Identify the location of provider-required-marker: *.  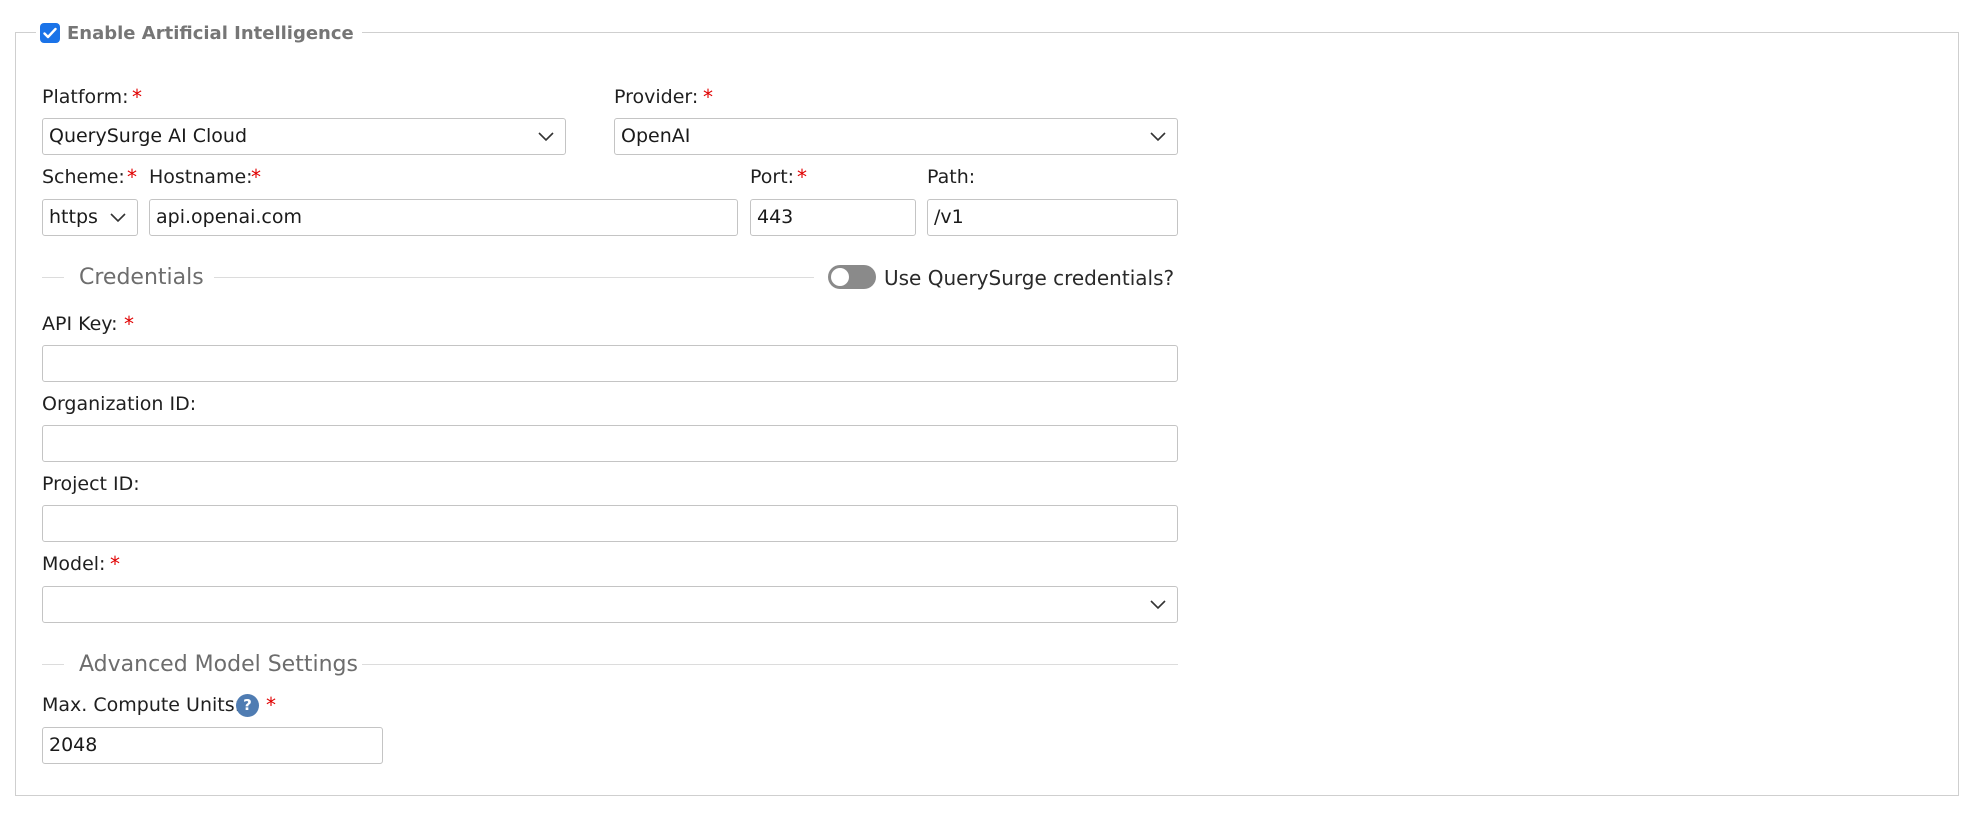
(708, 97).